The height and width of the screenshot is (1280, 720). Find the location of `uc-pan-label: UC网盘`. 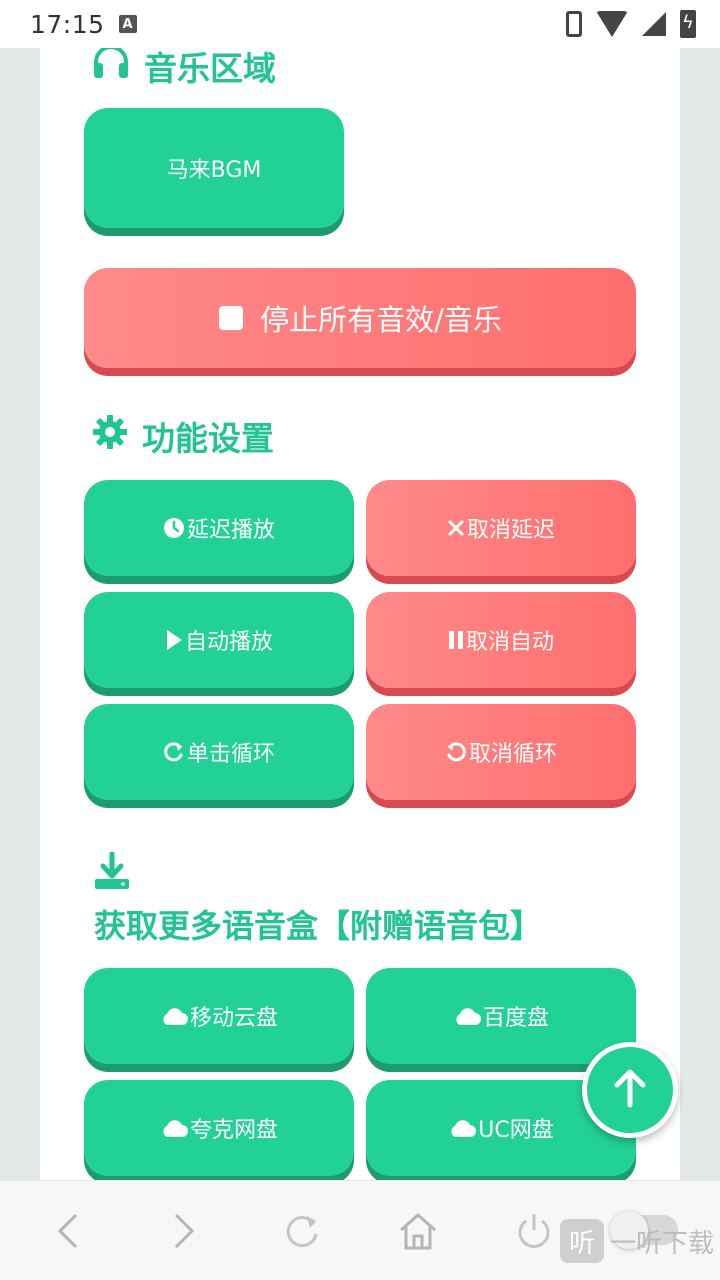

uc-pan-label: UC网盘 is located at coordinates (516, 1130).